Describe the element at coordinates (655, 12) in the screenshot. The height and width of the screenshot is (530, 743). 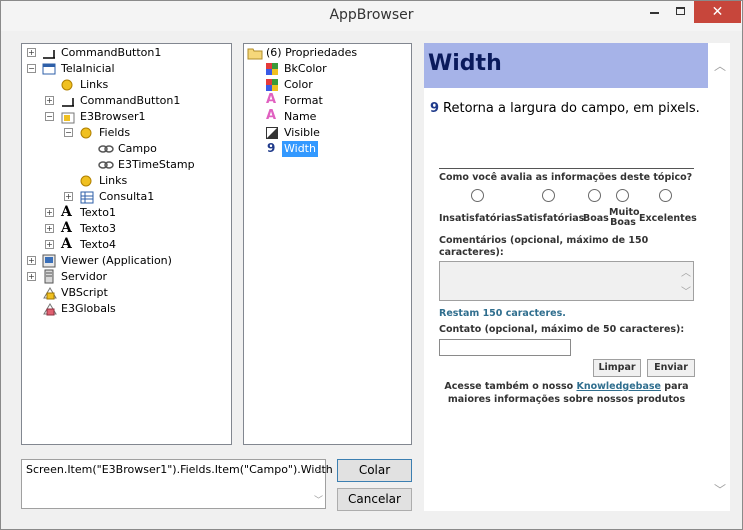
I see `minimize-button` at that location.